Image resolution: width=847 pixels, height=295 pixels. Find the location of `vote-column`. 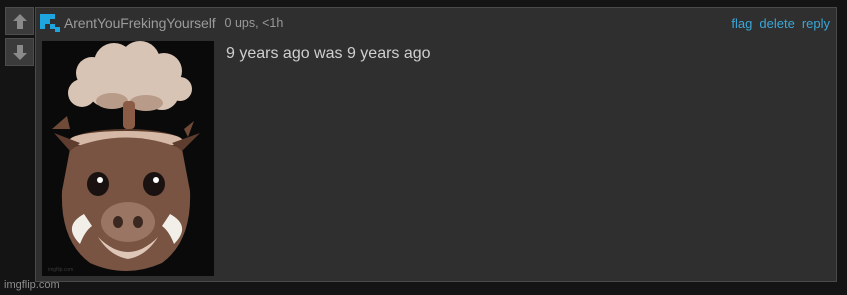

vote-column is located at coordinates (19, 38).